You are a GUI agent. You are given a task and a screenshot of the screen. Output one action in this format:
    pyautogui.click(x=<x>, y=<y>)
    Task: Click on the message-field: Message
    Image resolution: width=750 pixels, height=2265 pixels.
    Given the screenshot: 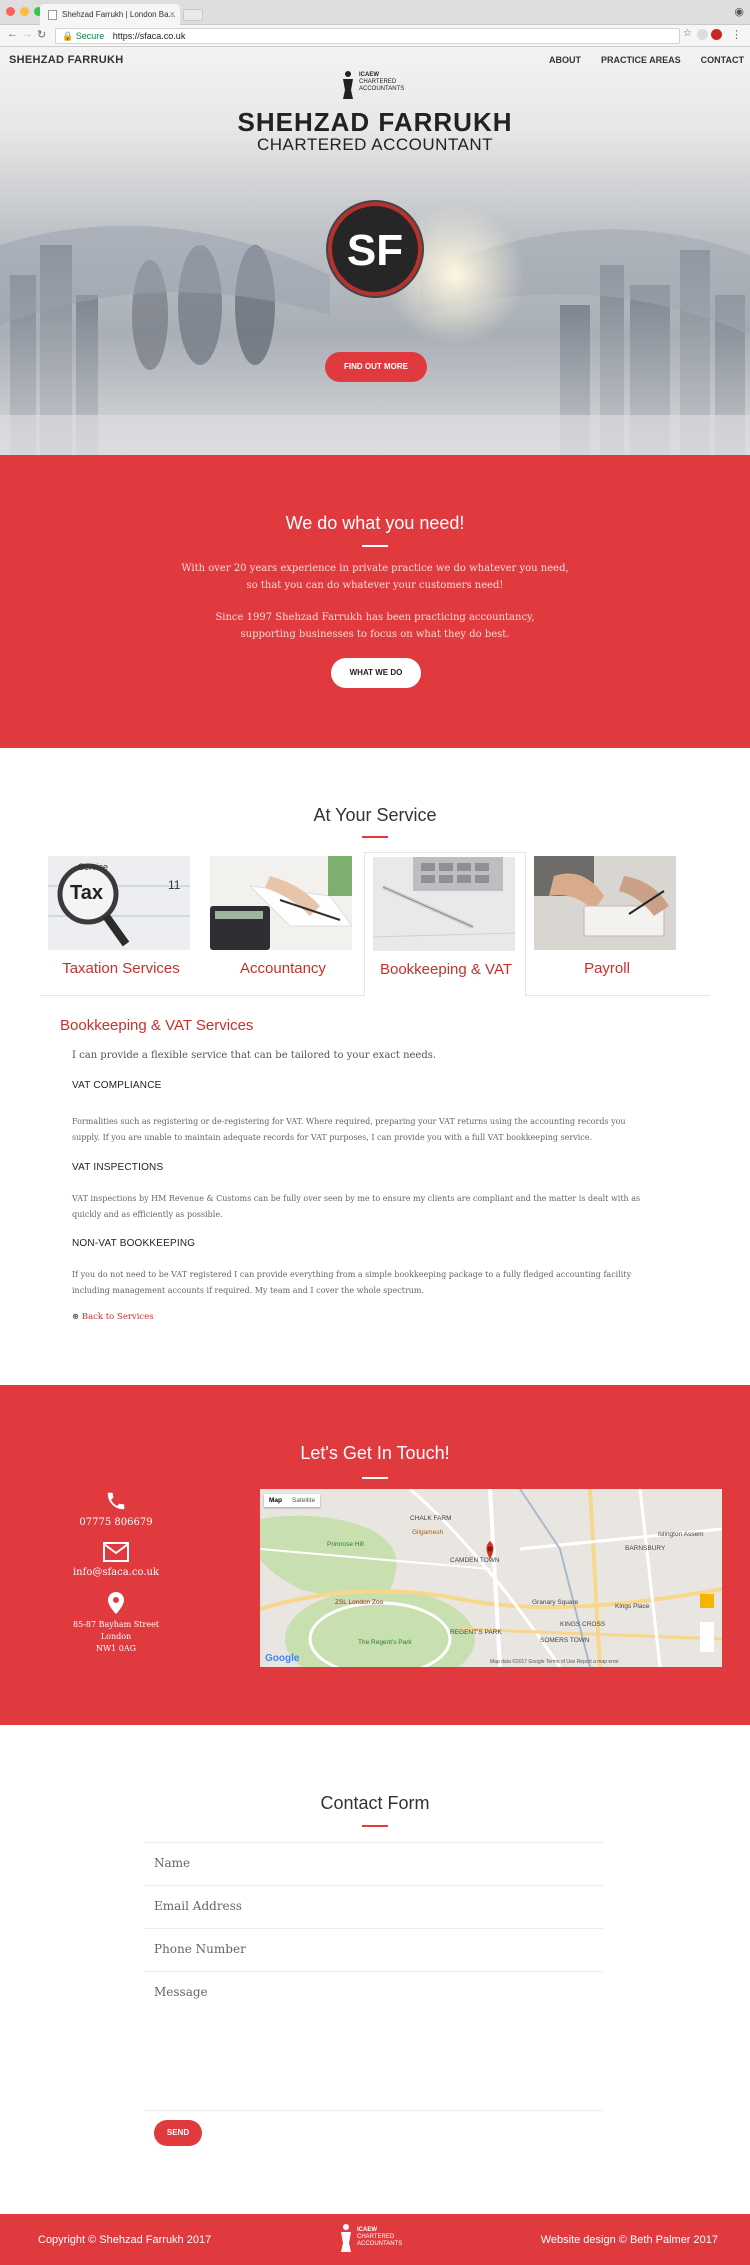 What is the action you would take?
    pyautogui.click(x=374, y=2041)
    